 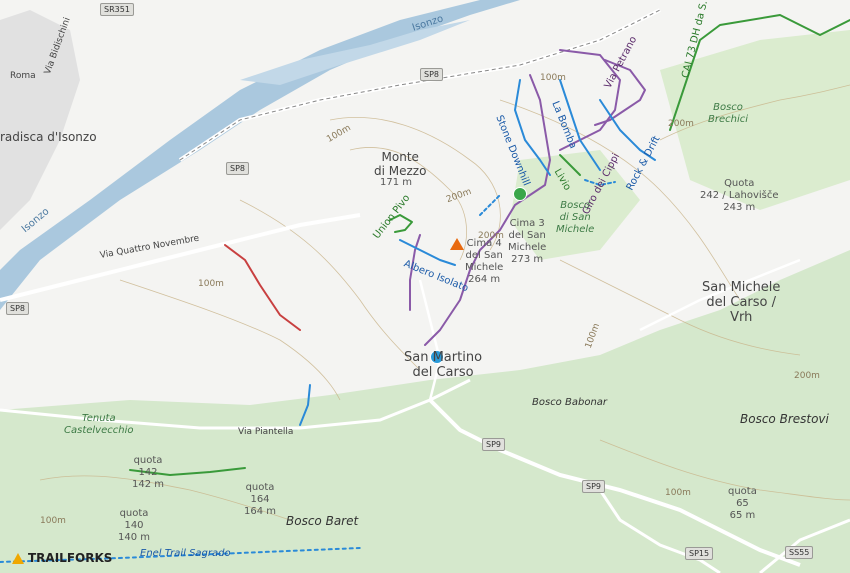 I want to click on trailforks-logo-icon, so click(x=18, y=558).